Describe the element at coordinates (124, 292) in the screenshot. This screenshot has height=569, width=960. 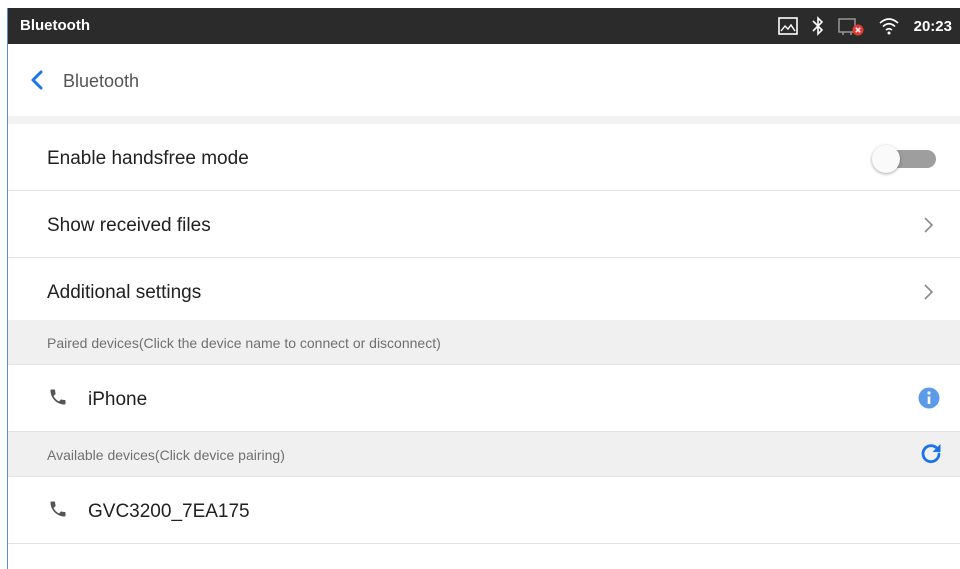
I see `additional-settings-label: Additional settings` at that location.